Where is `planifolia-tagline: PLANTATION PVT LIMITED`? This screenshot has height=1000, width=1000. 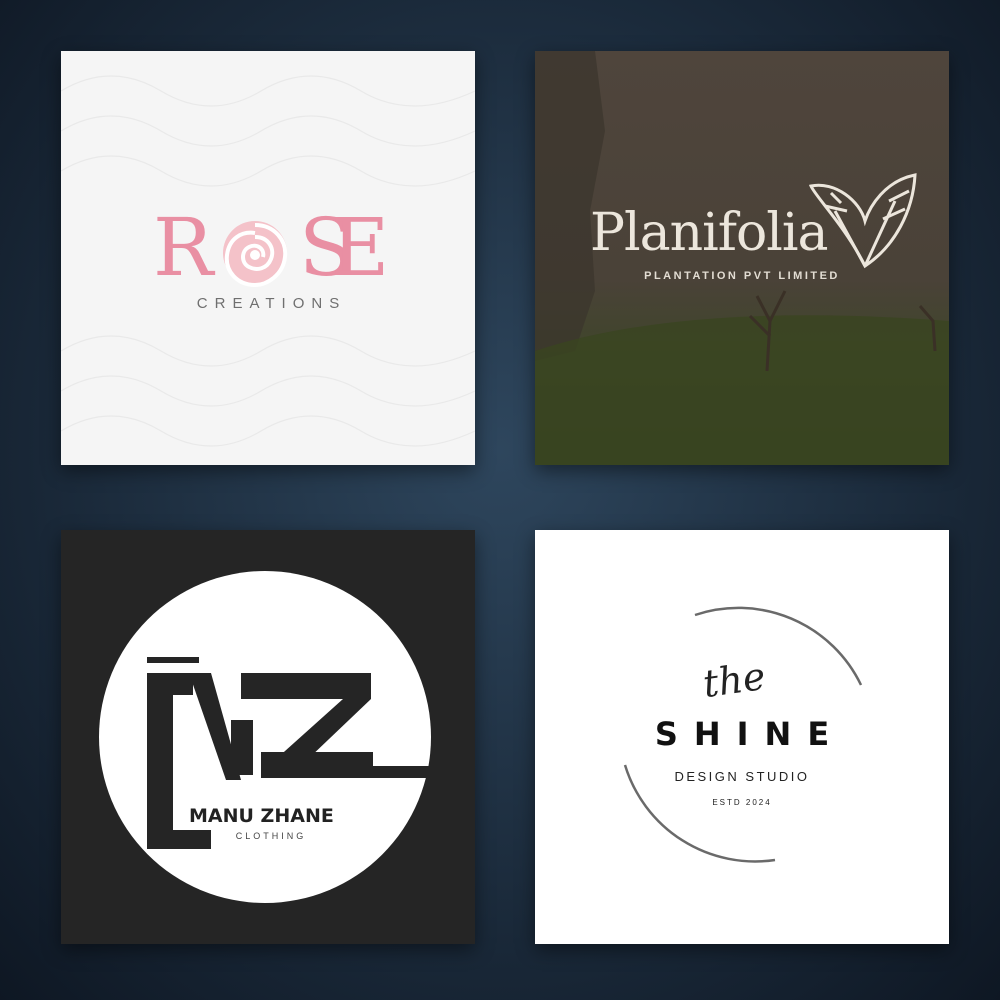
planifolia-tagline: PLANTATION PVT LIMITED is located at coordinates (742, 276).